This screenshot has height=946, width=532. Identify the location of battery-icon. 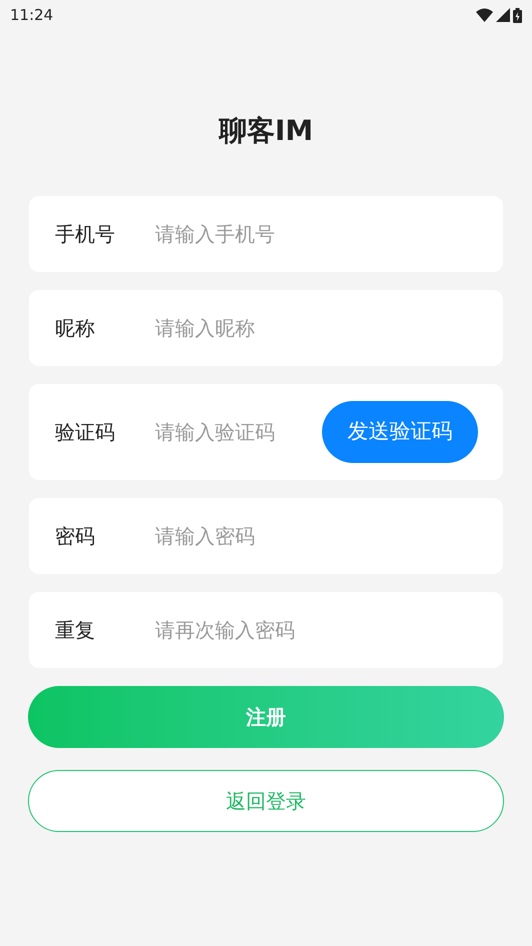
(517, 15).